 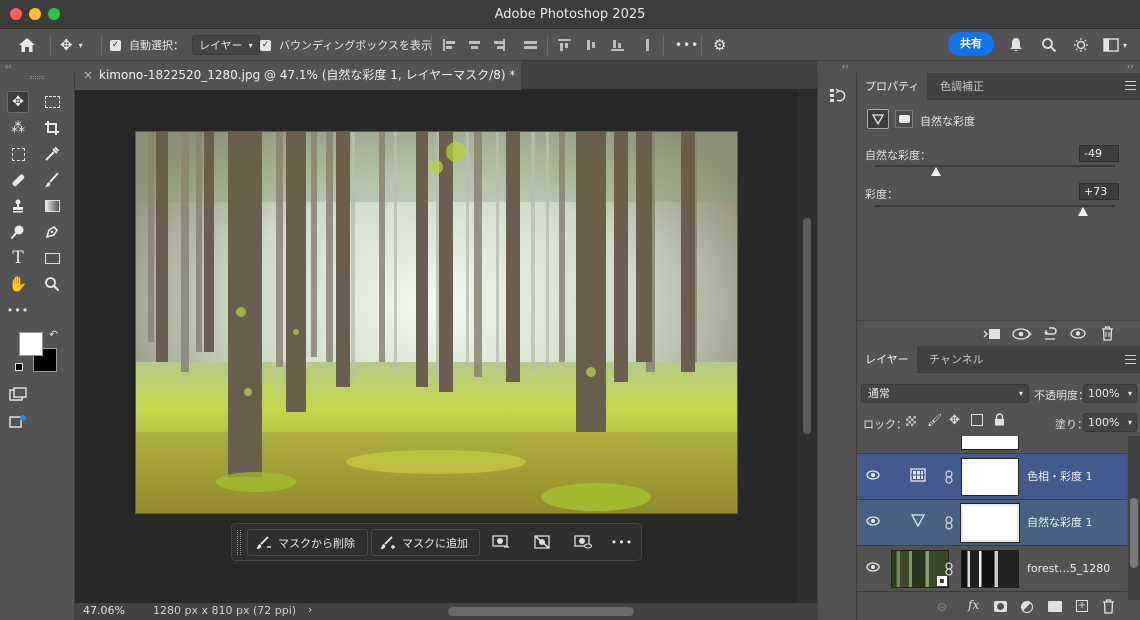 What do you see at coordinates (71, 45) in the screenshot?
I see `move-tool-preset: ✥ ▾` at bounding box center [71, 45].